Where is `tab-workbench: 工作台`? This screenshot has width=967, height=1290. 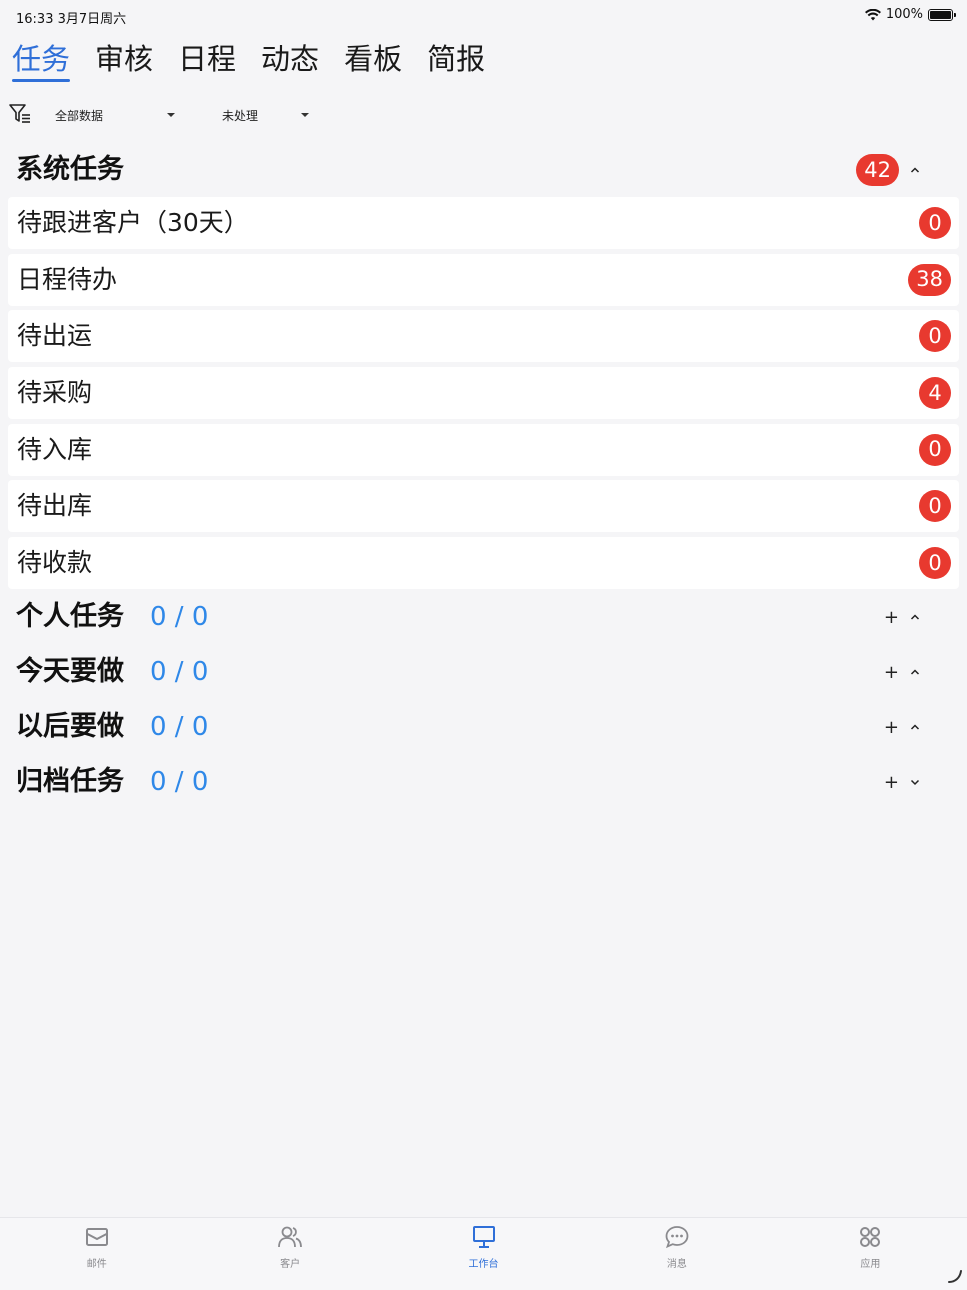
tab-workbench: 工作台 is located at coordinates (483, 1254).